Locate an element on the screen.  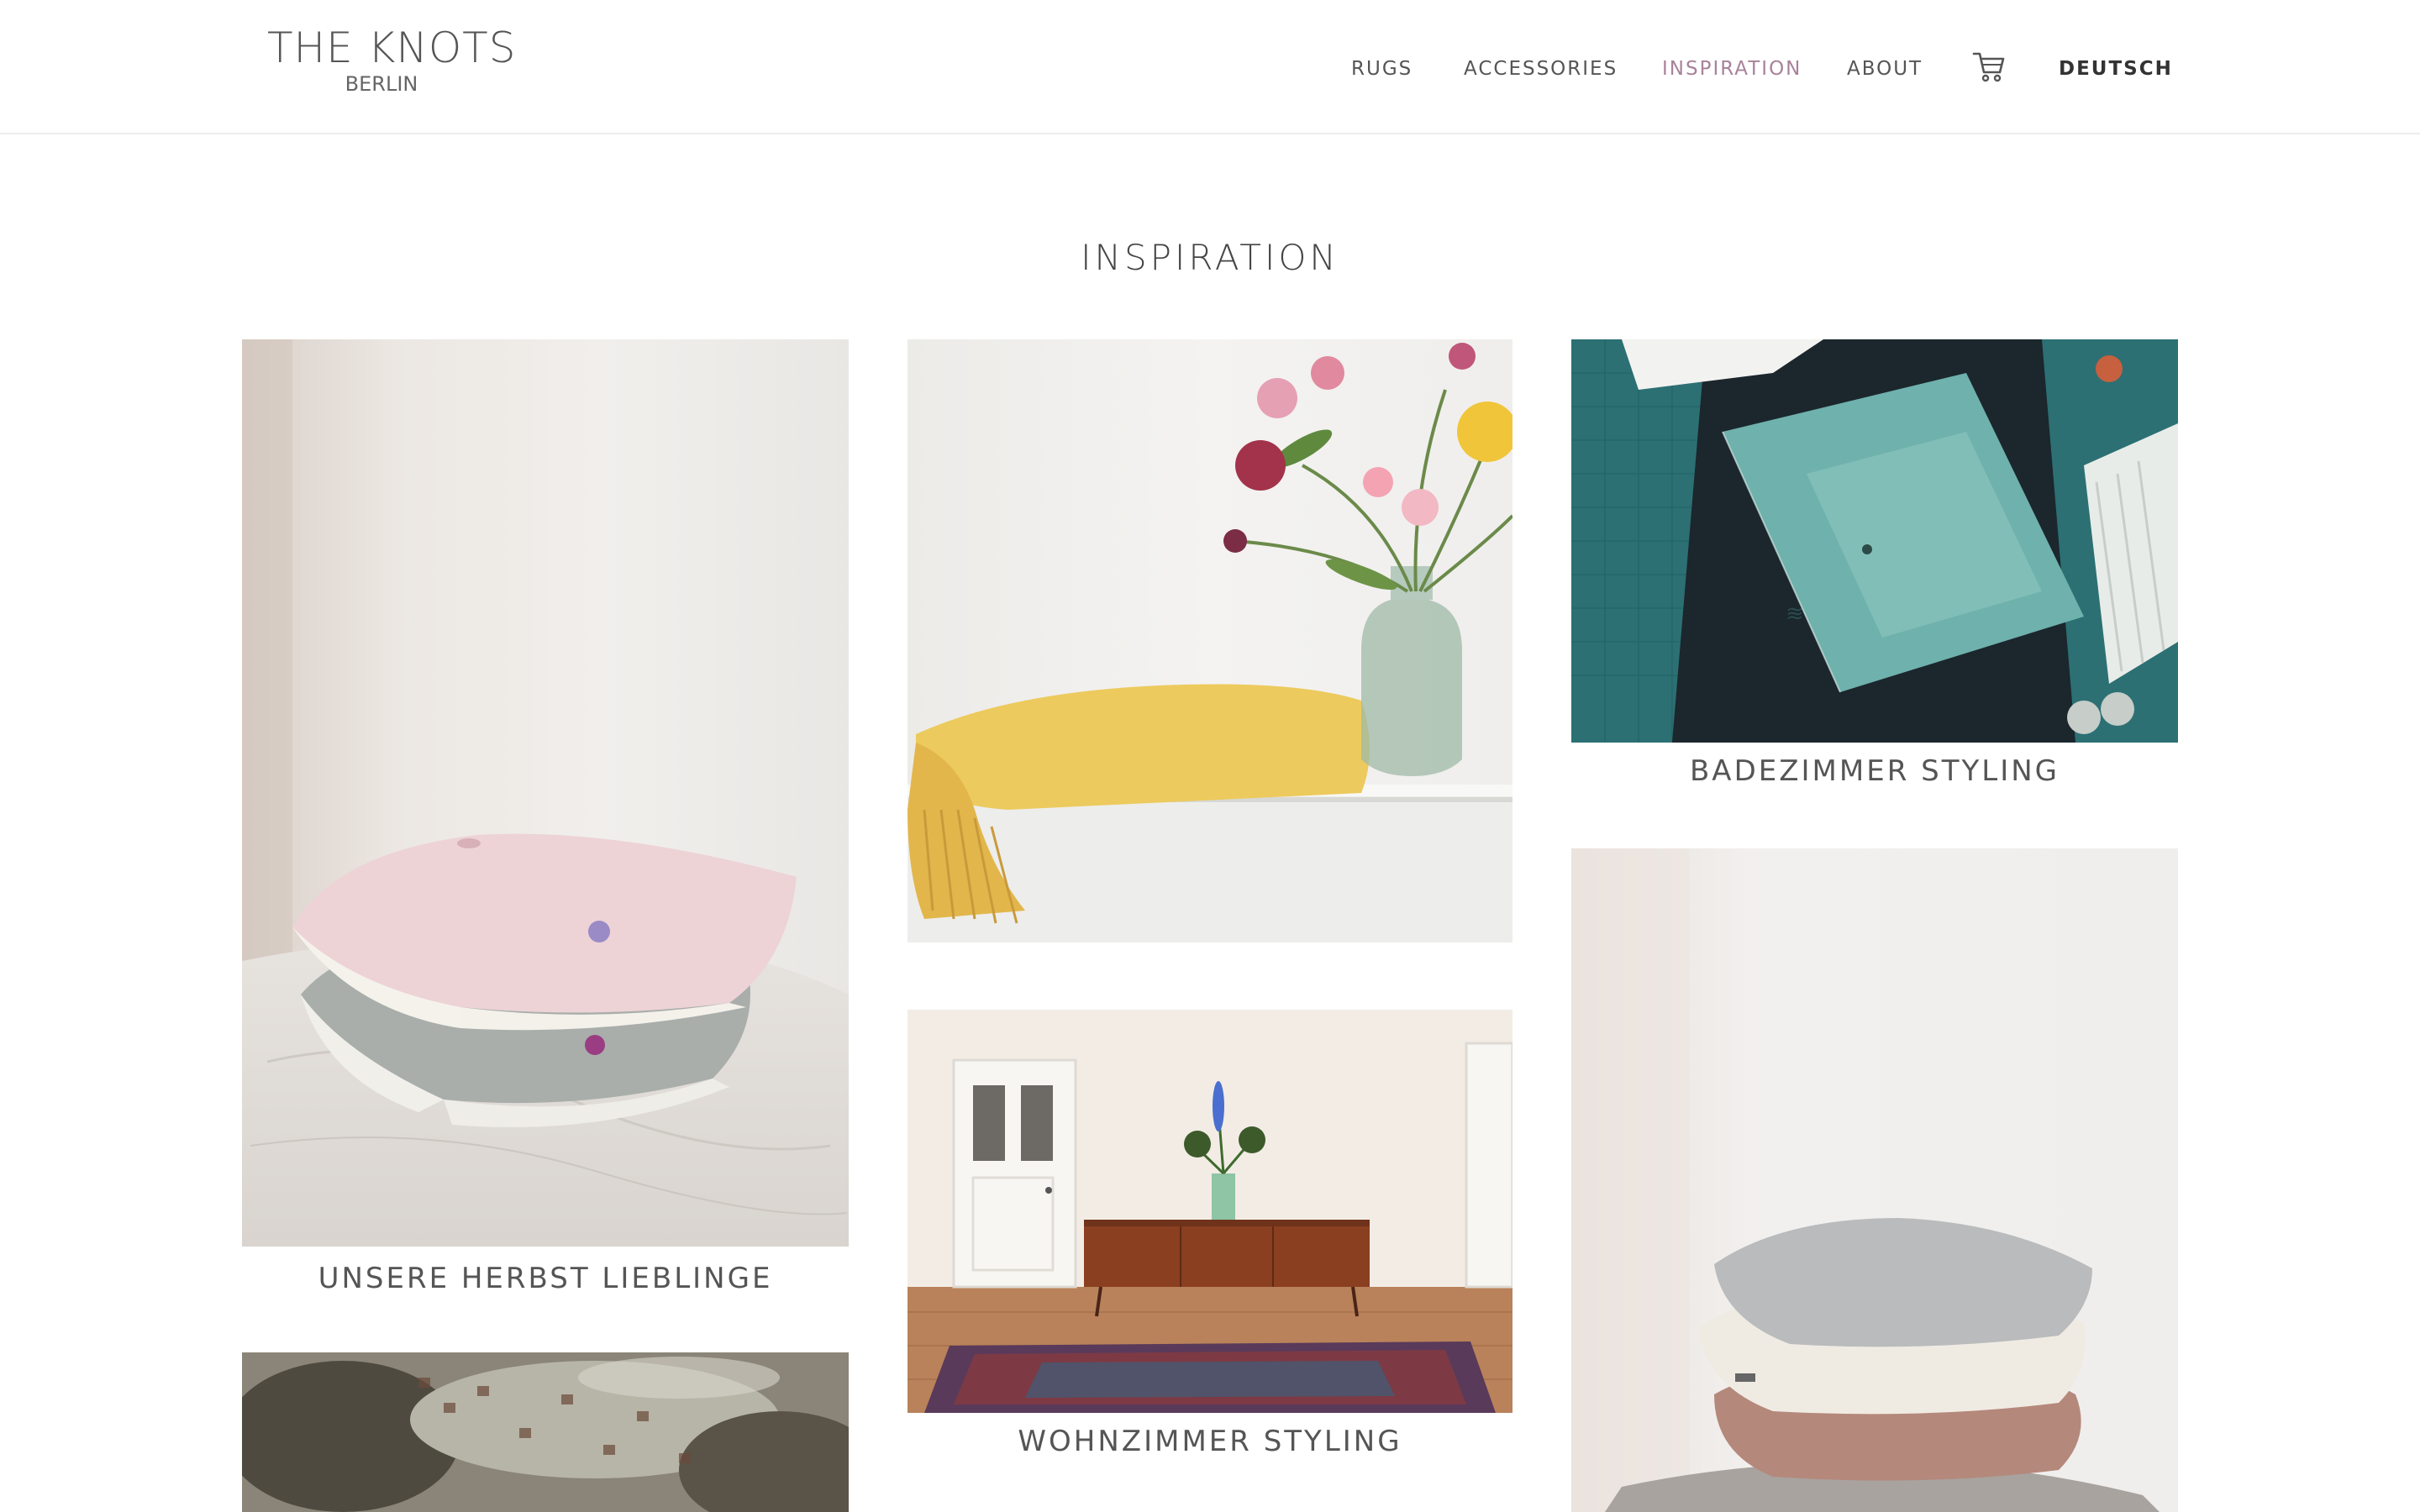
card-image-yellow-blanket is located at coordinates (1210, 640).